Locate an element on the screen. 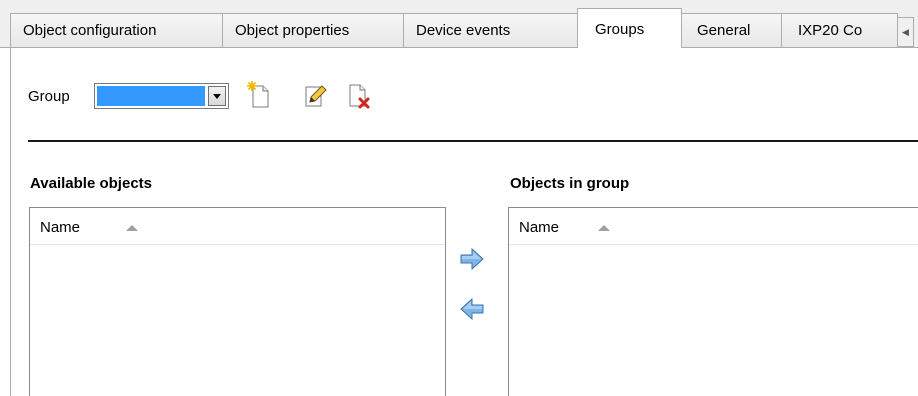 The height and width of the screenshot is (396, 918). tab-object-properties: Object properties is located at coordinates (313, 30).